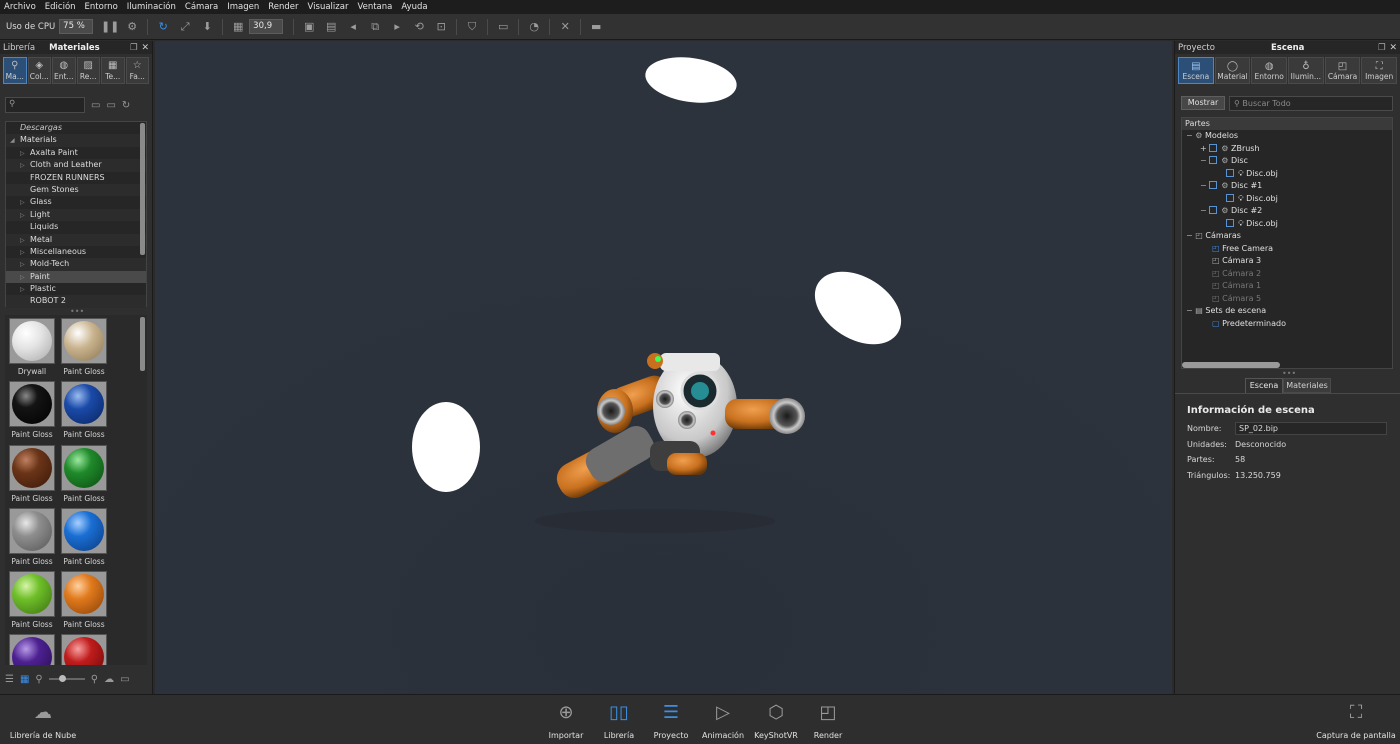 This screenshot has height=744, width=1400. What do you see at coordinates (76, 227) in the screenshot?
I see `tree-item-liquids: Liquids` at bounding box center [76, 227].